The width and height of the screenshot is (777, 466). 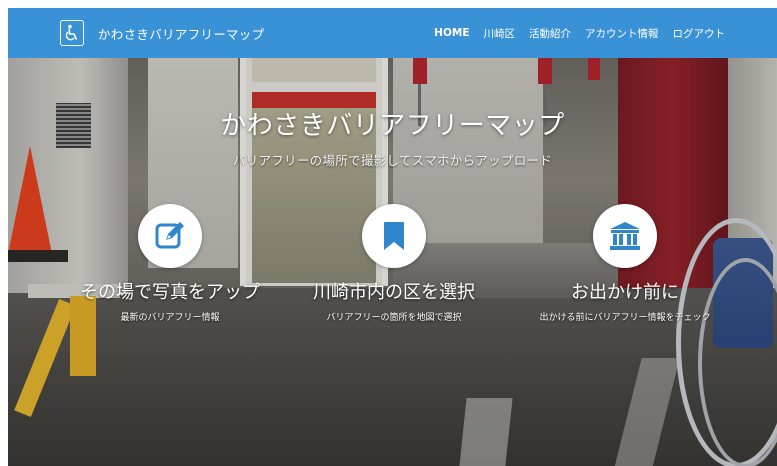 I want to click on feature-description: 最新のバリアフリー情報, so click(x=170, y=318).